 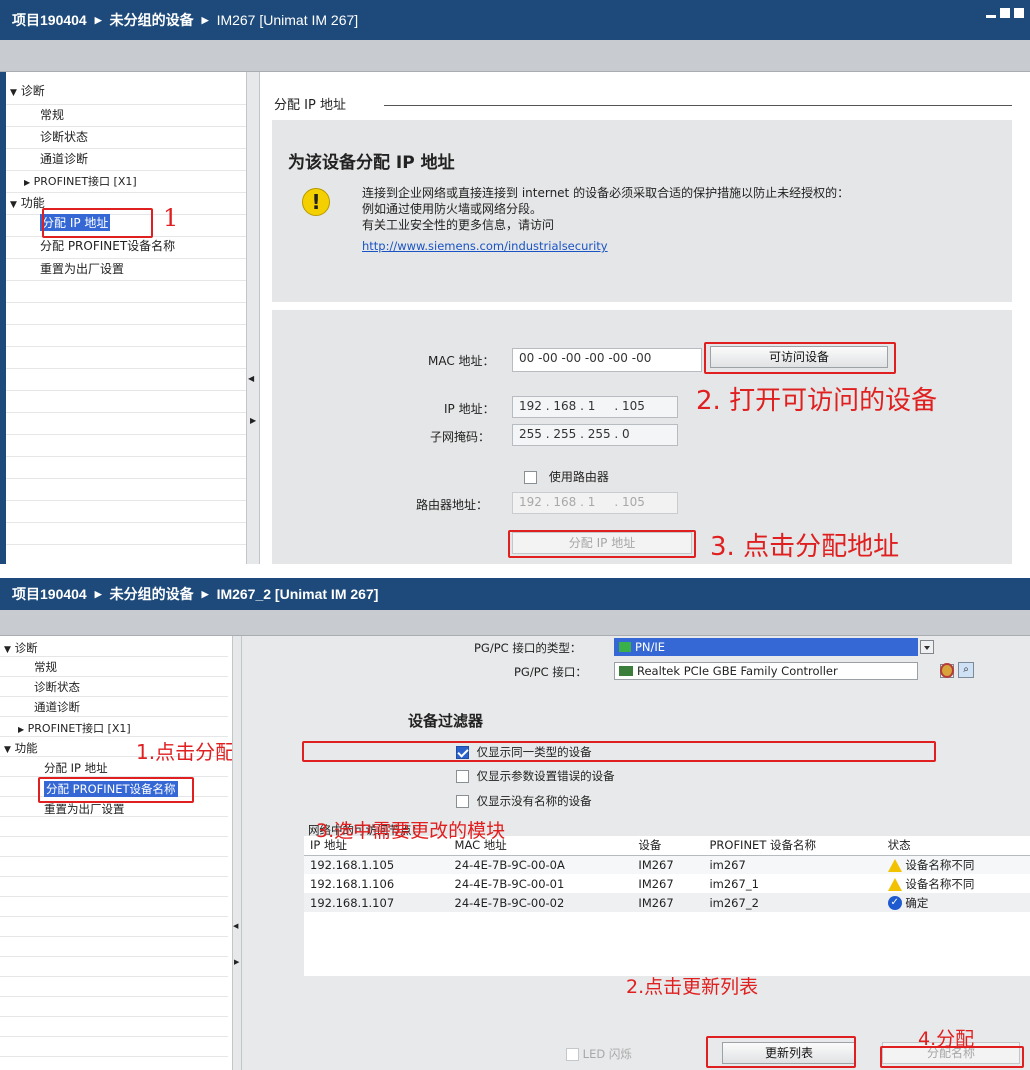 I want to click on col-profinet-name: PROFINET 设备名称, so click(x=792, y=846).